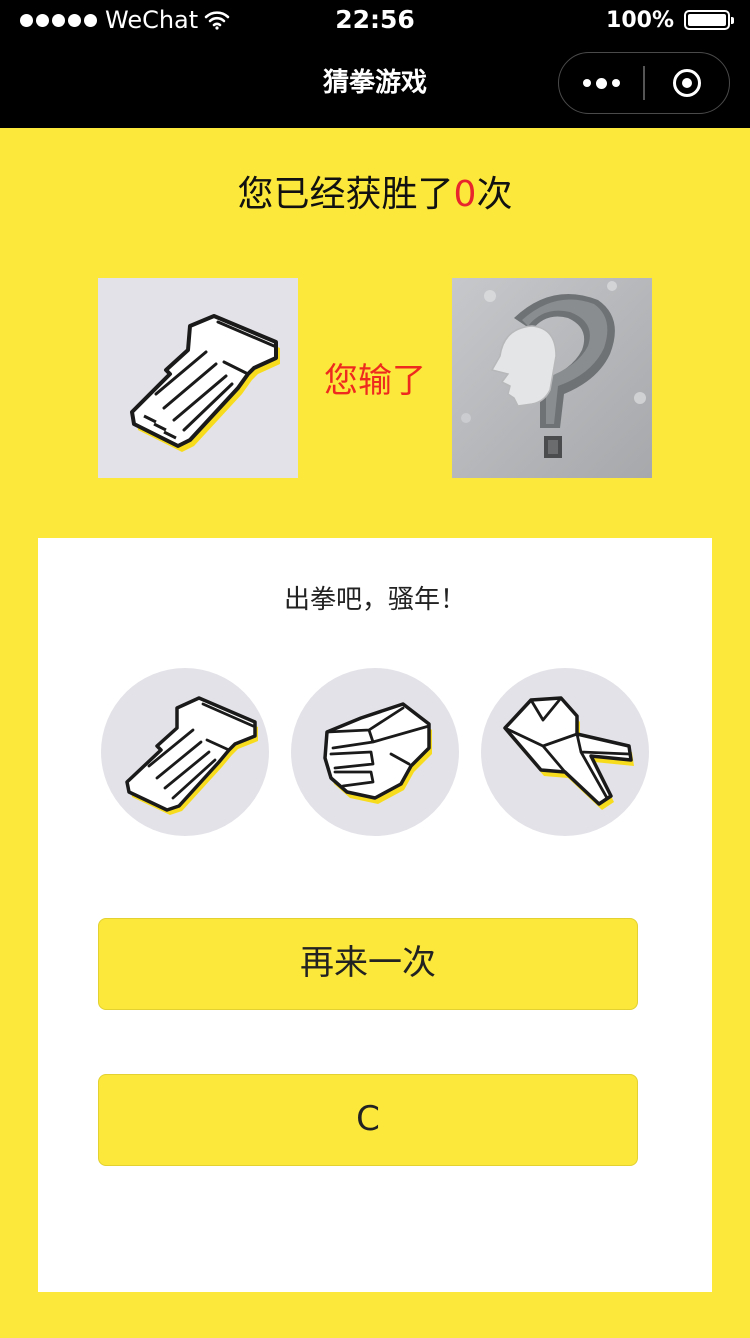 The height and width of the screenshot is (1338, 750). What do you see at coordinates (377, 753) in the screenshot?
I see `fist-hand-icon` at bounding box center [377, 753].